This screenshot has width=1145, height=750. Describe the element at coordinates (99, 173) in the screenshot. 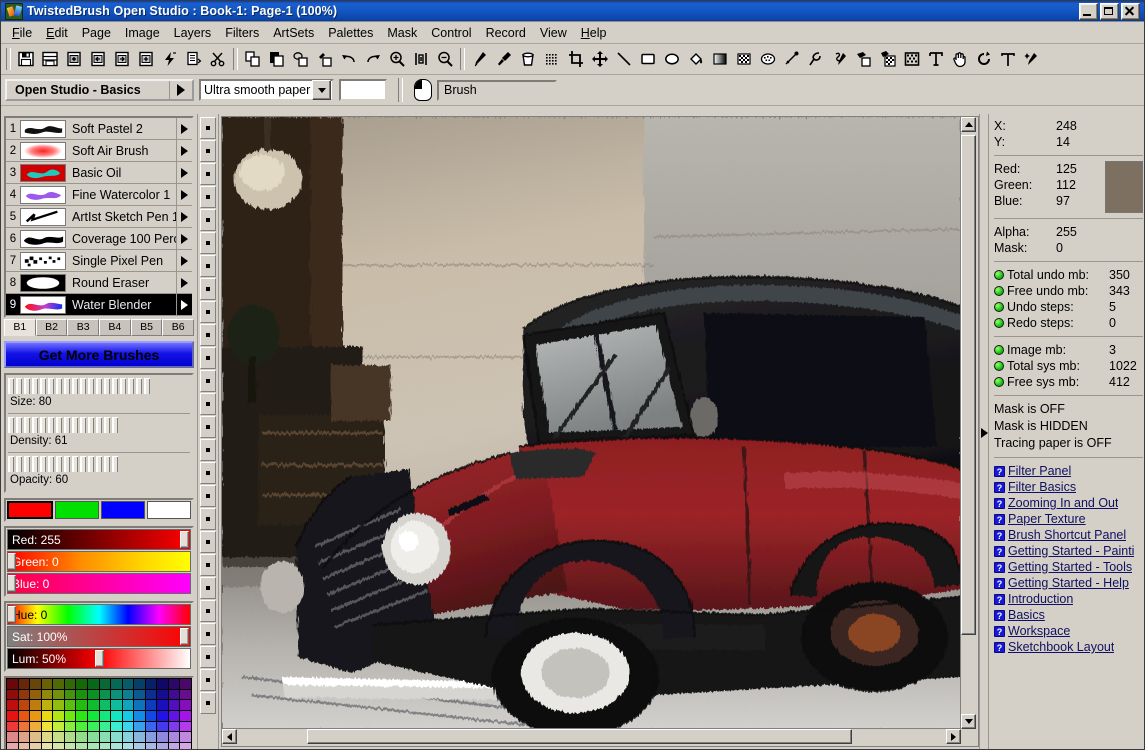

I see `brush-row-3: 3 Basic Oil` at that location.